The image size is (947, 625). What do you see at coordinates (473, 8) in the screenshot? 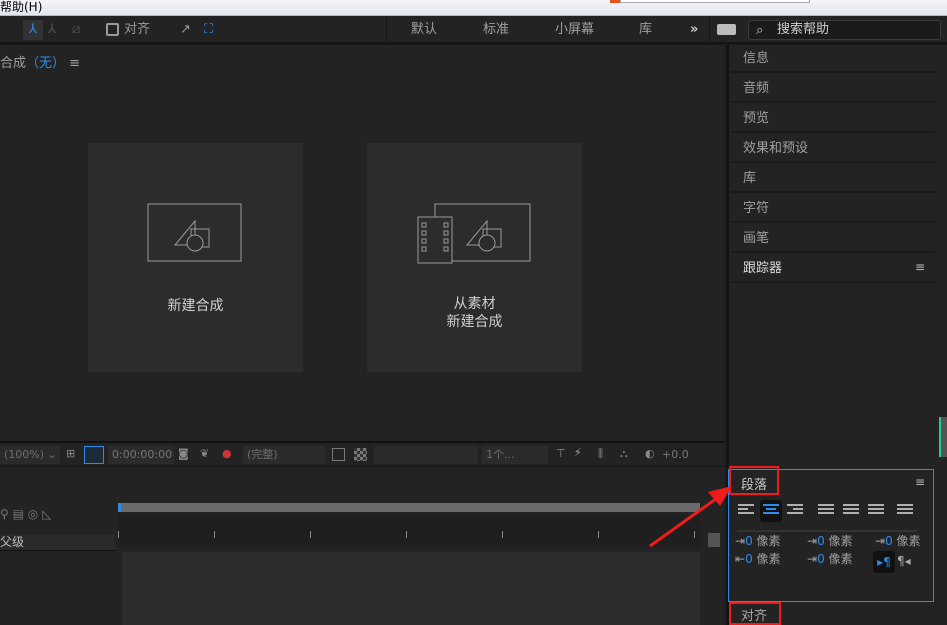
I see `menu-bar: 帮助(H)` at bounding box center [473, 8].